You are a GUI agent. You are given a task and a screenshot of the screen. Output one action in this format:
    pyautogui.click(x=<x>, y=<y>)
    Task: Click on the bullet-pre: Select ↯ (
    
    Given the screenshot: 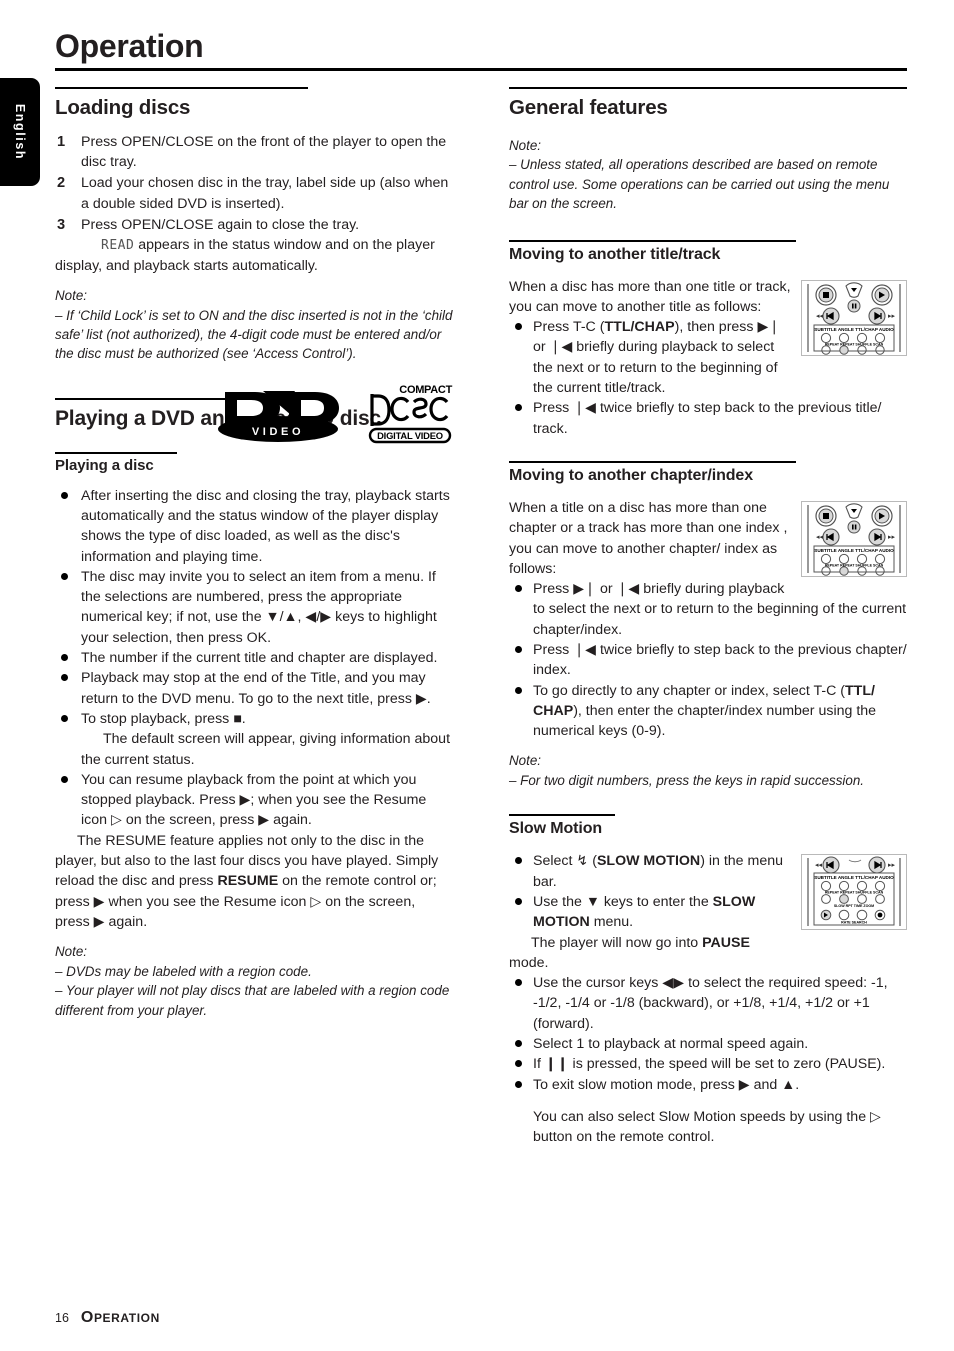 What is the action you would take?
    pyautogui.click(x=565, y=861)
    